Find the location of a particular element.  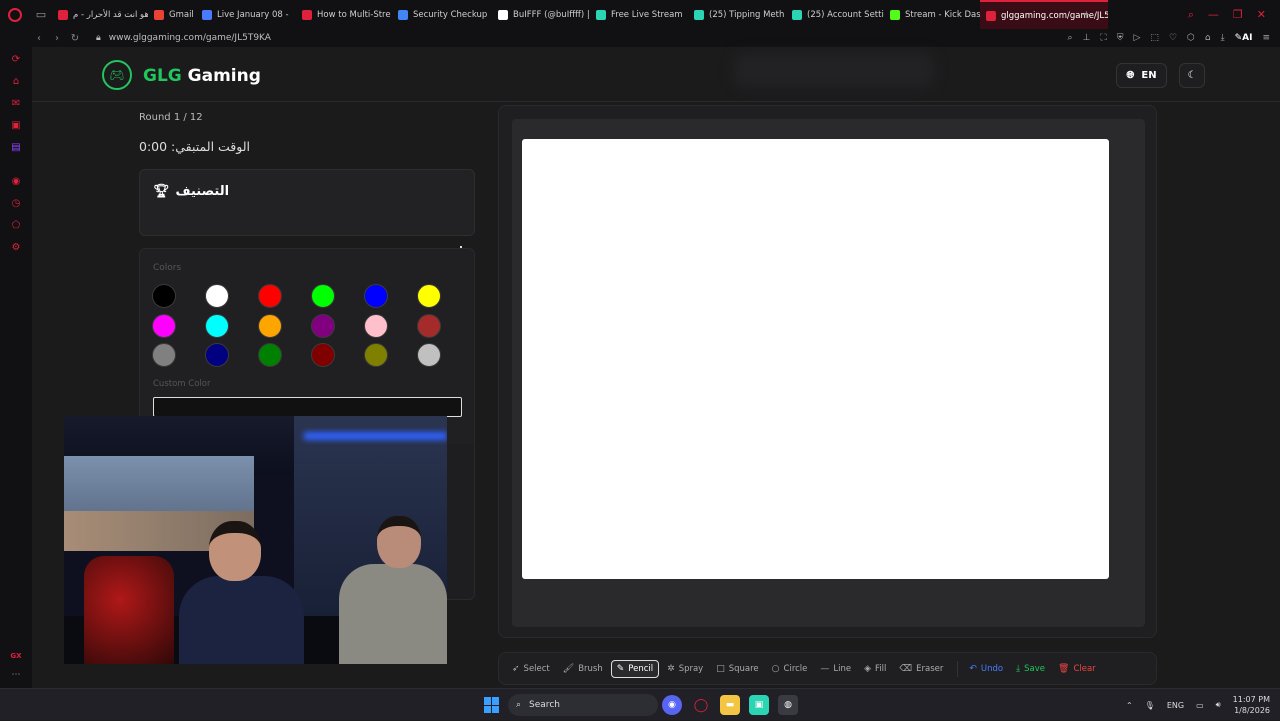

browser-tab: Live January 08 - is located at coordinates (246, 14).